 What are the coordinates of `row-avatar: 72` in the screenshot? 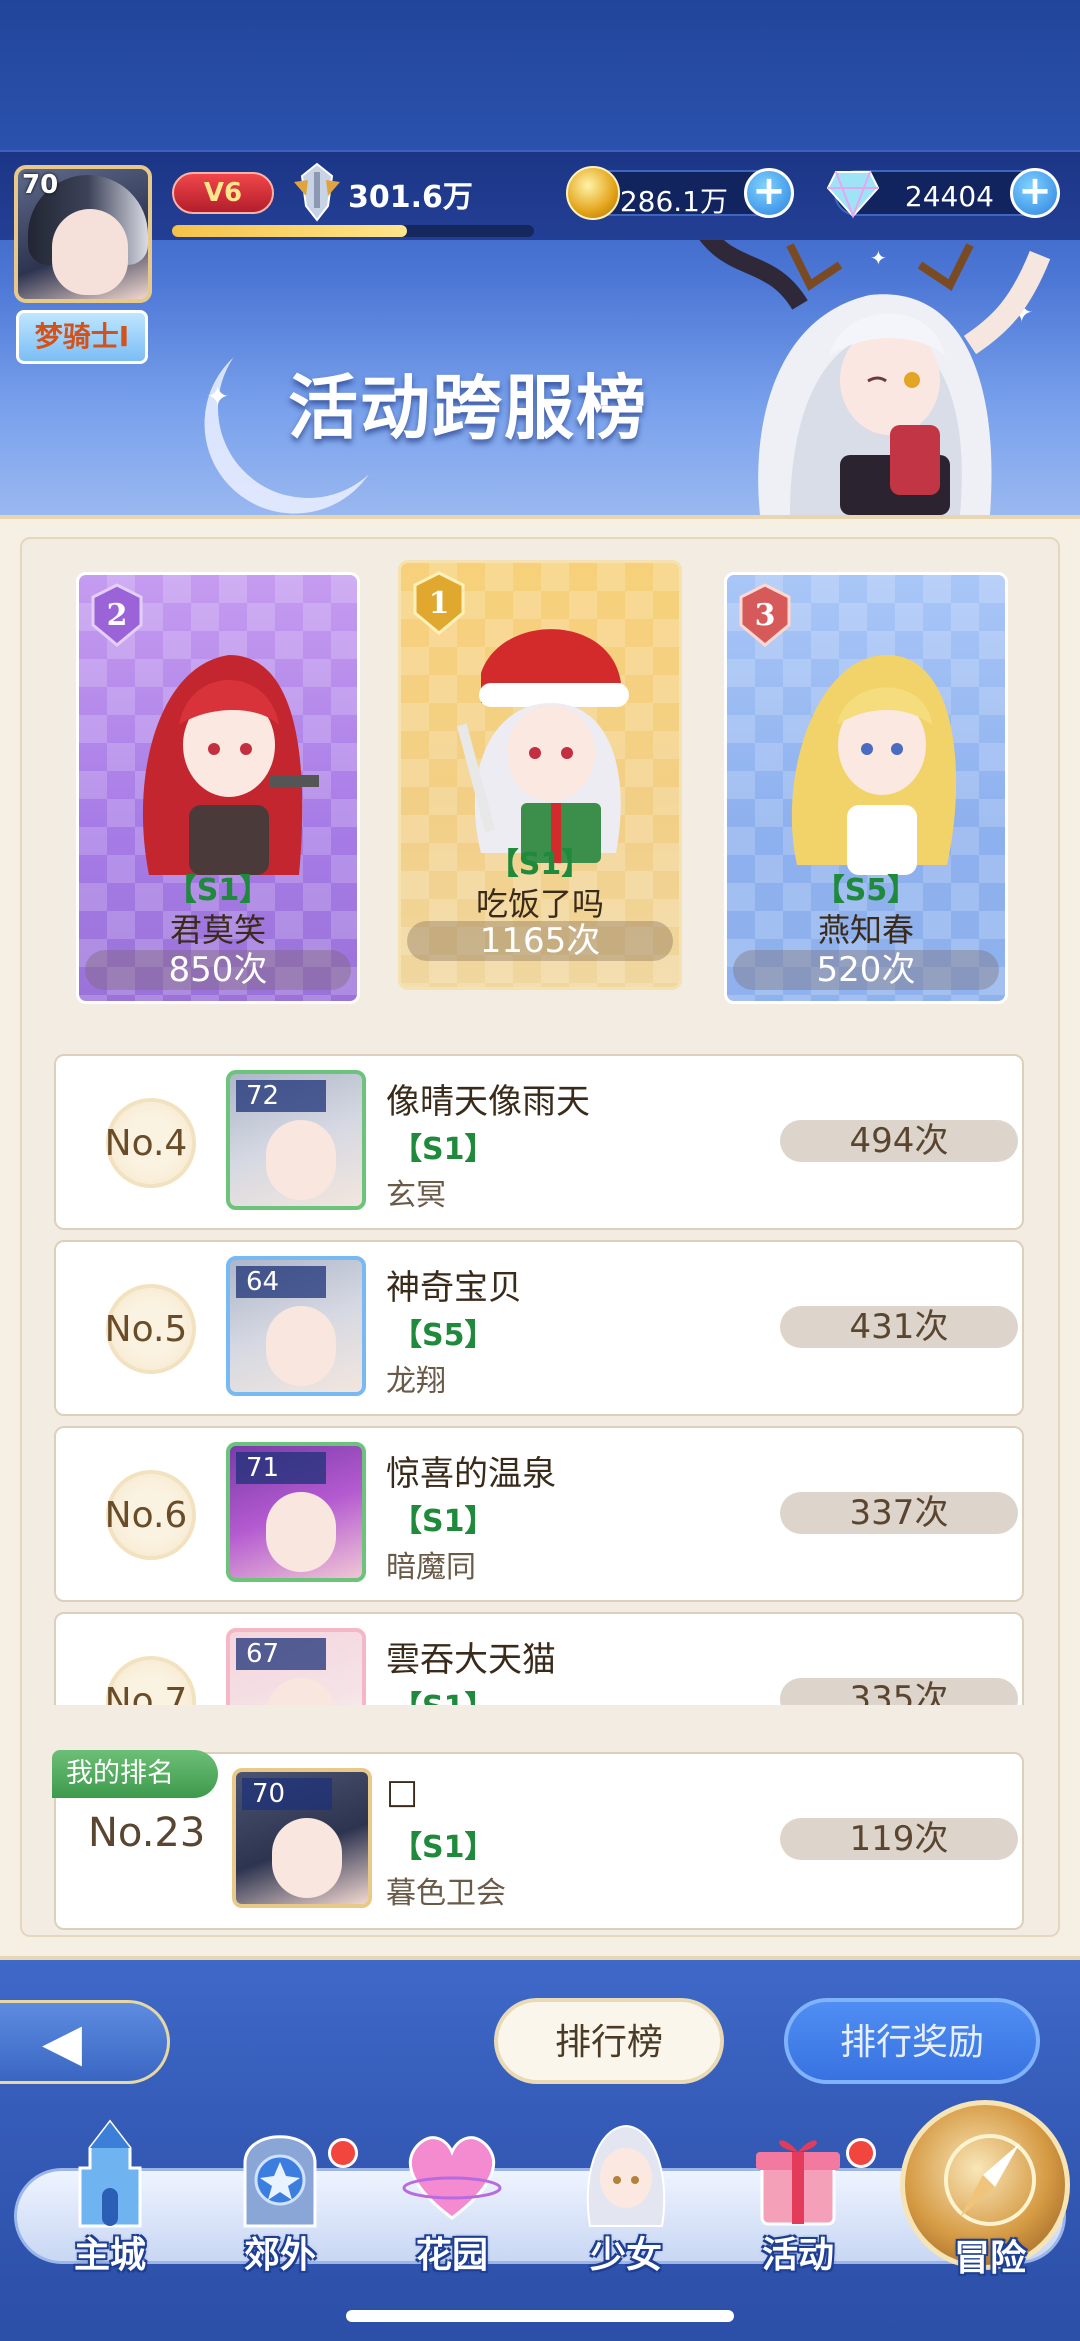 It's located at (296, 1140).